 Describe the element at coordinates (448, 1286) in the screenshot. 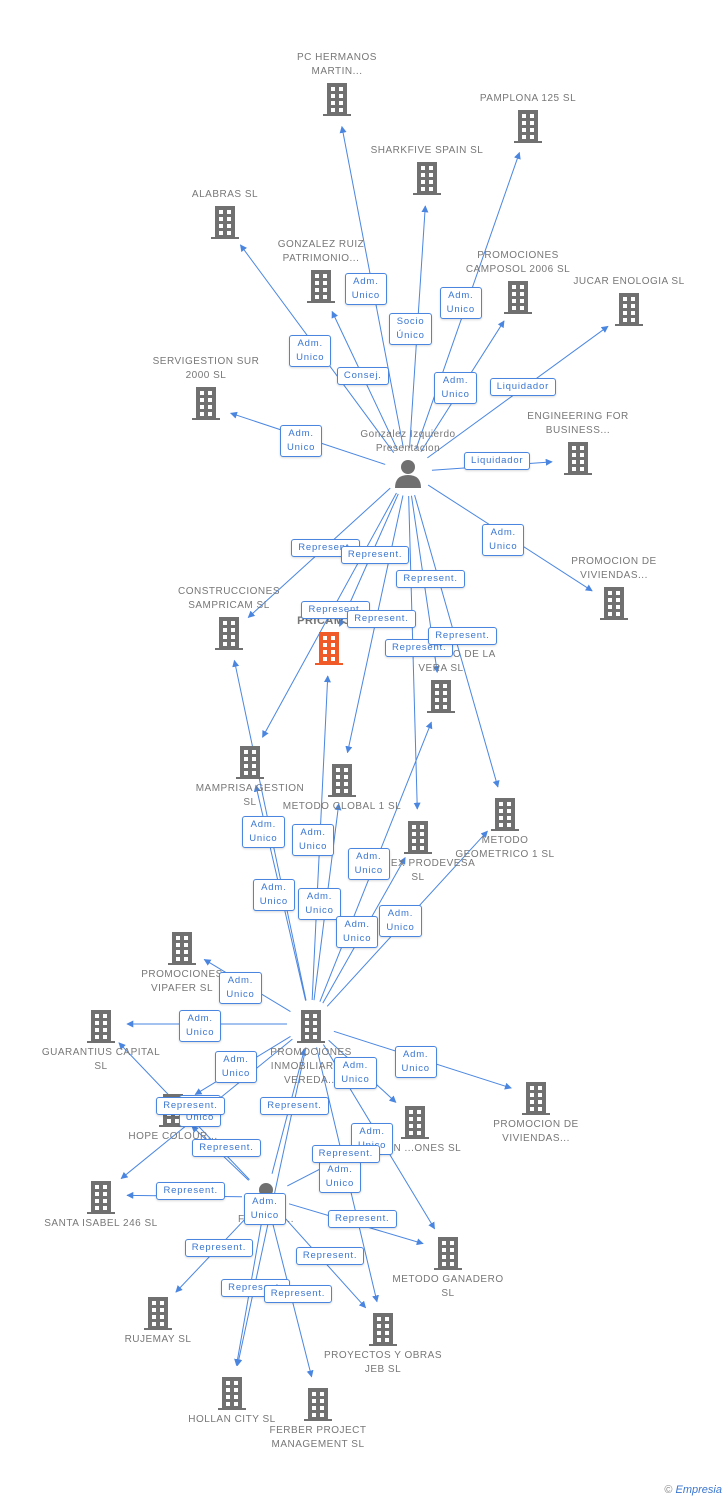

I see `node-label: METODO GANADERO SL` at that location.